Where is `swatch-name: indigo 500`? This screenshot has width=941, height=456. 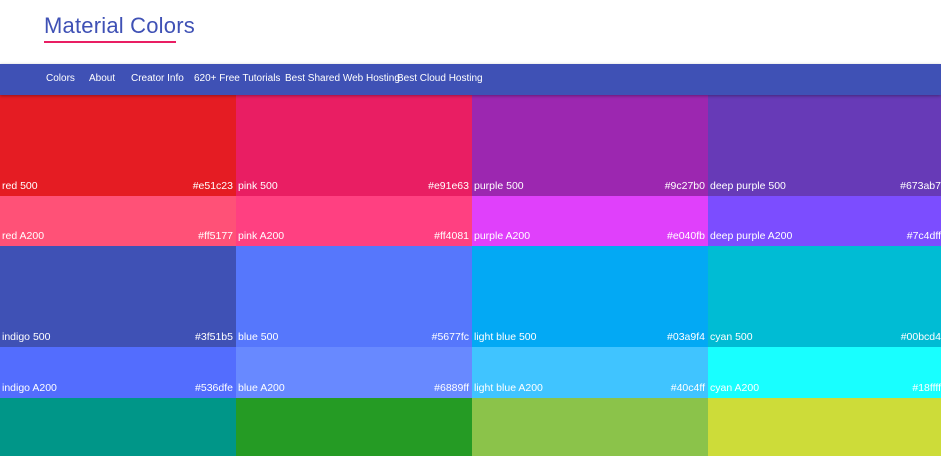
swatch-name: indigo 500 is located at coordinates (26, 337).